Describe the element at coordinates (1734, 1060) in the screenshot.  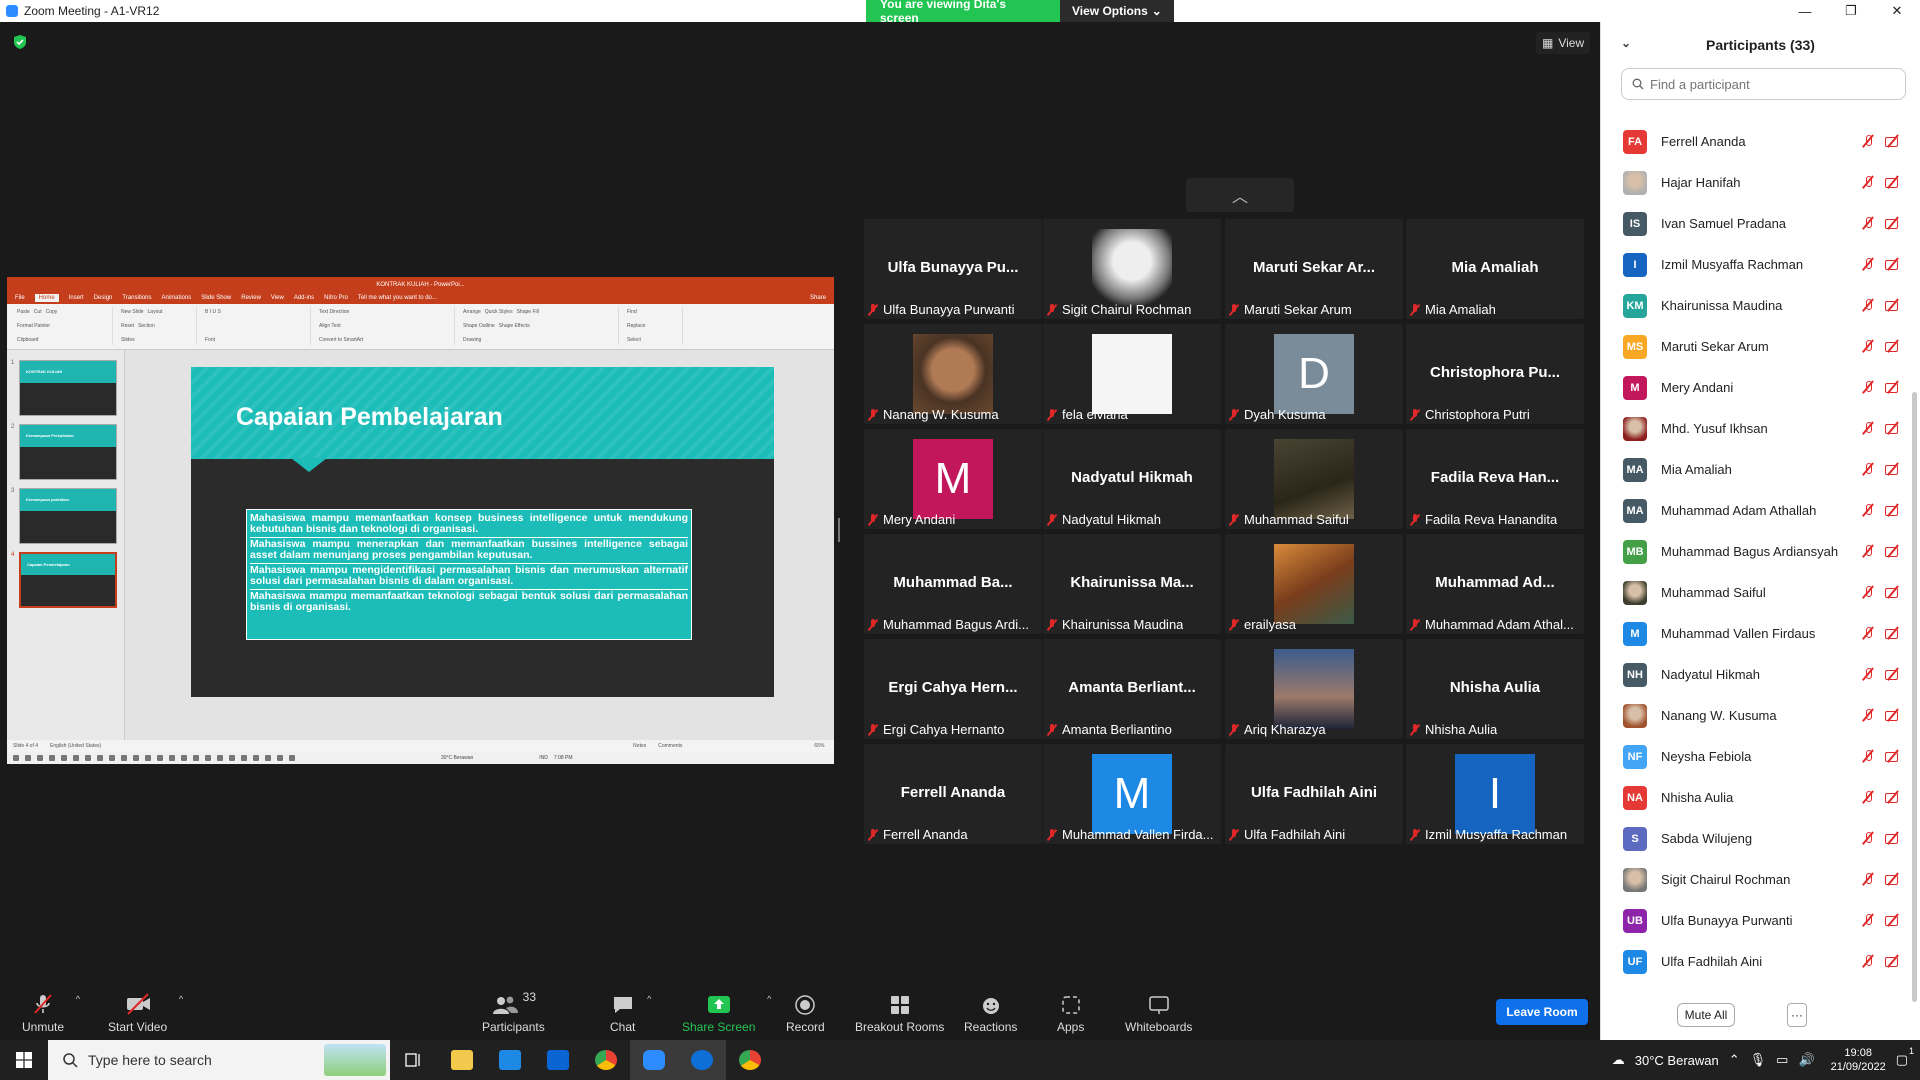
I see `chevron-up-icon: ⌃` at that location.